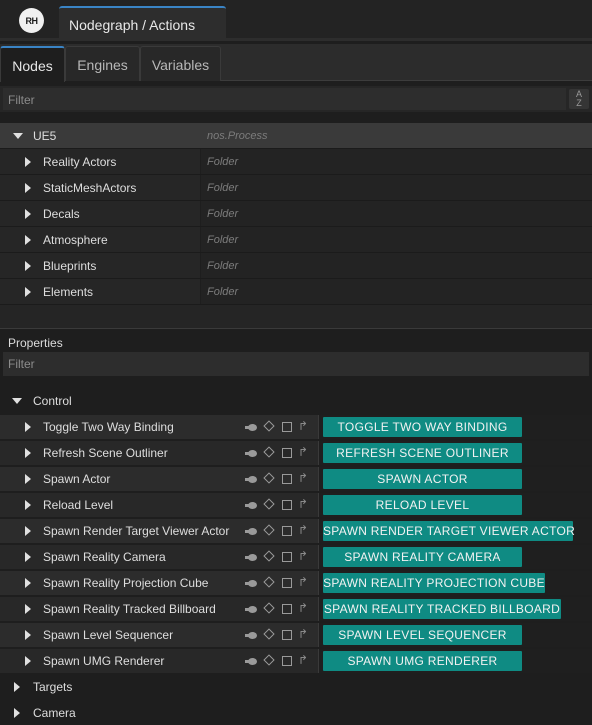 This screenshot has width=592, height=725. What do you see at coordinates (296, 712) in the screenshot?
I see `category-camera: Camera` at bounding box center [296, 712].